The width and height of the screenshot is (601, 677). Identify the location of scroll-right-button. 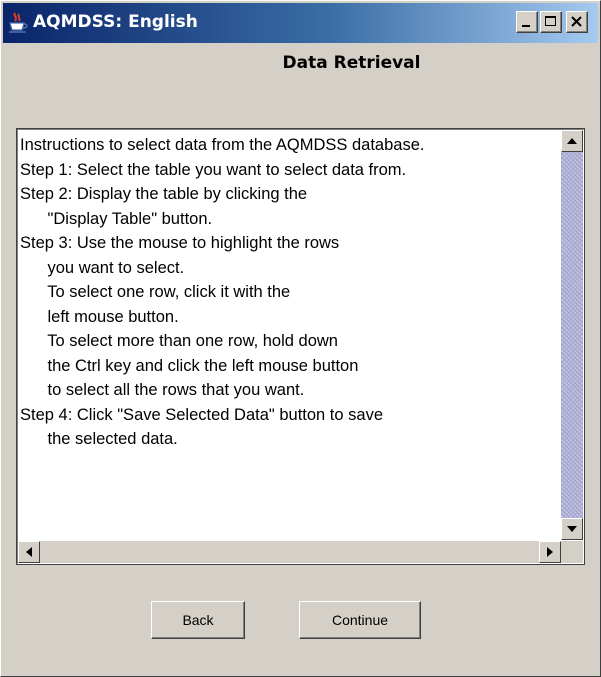
(550, 552).